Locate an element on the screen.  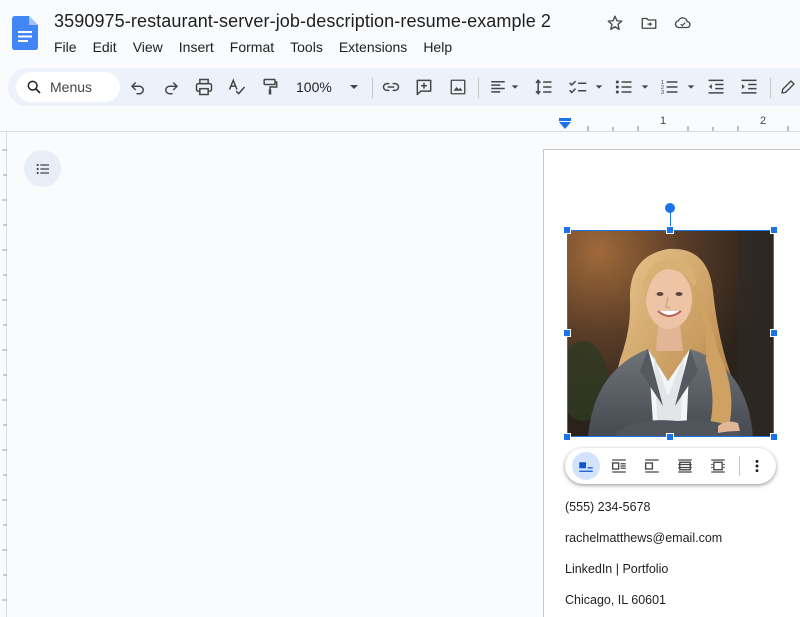
search-menus-label: Menus is located at coordinates (71, 87).